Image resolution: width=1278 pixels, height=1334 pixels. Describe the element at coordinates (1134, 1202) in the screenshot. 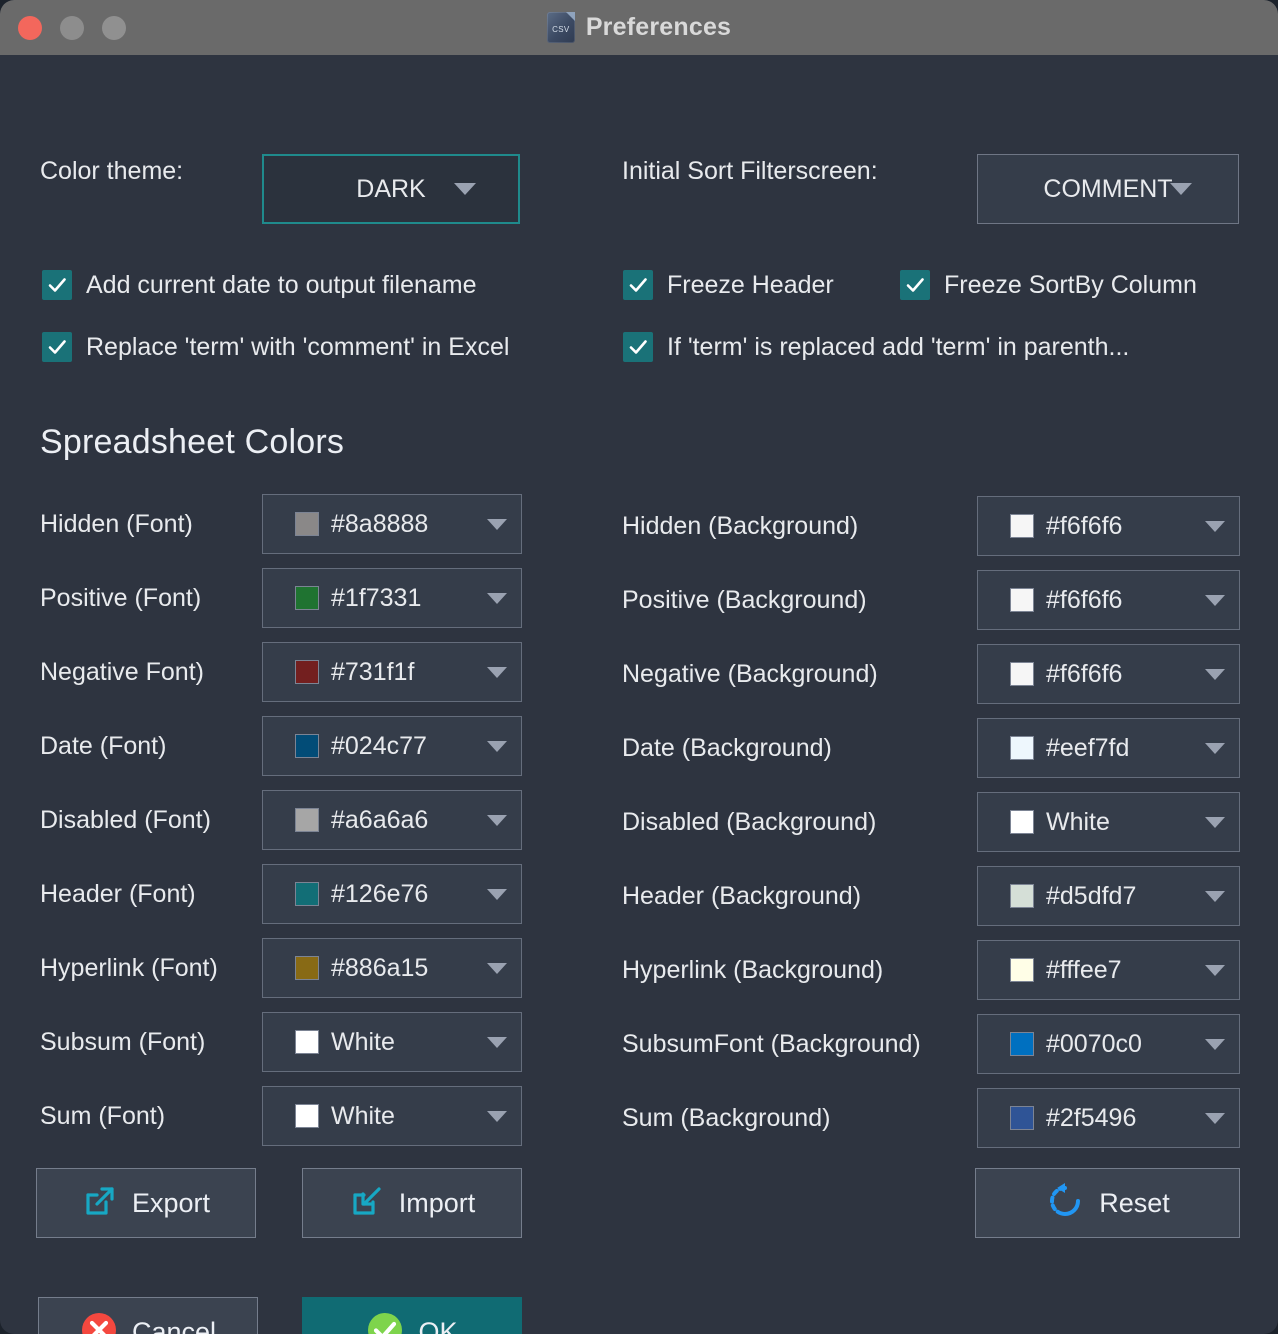

I see `reset-label: Reset` at that location.